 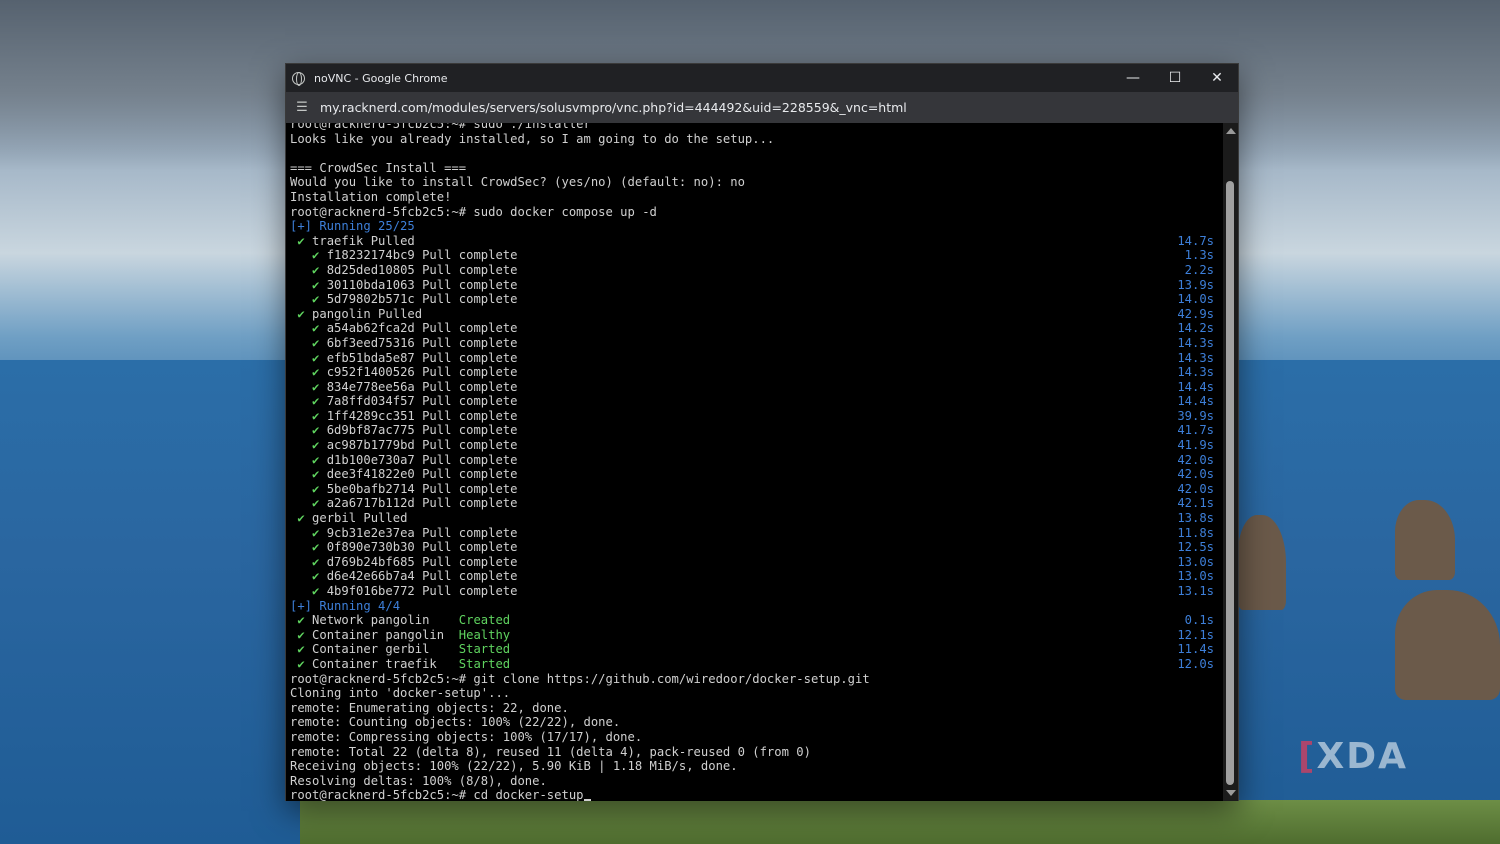 What do you see at coordinates (757, 576) in the screenshot?
I see `terminal-line: ✔ d6e42e66b7a4 Pull complete 13.0s` at bounding box center [757, 576].